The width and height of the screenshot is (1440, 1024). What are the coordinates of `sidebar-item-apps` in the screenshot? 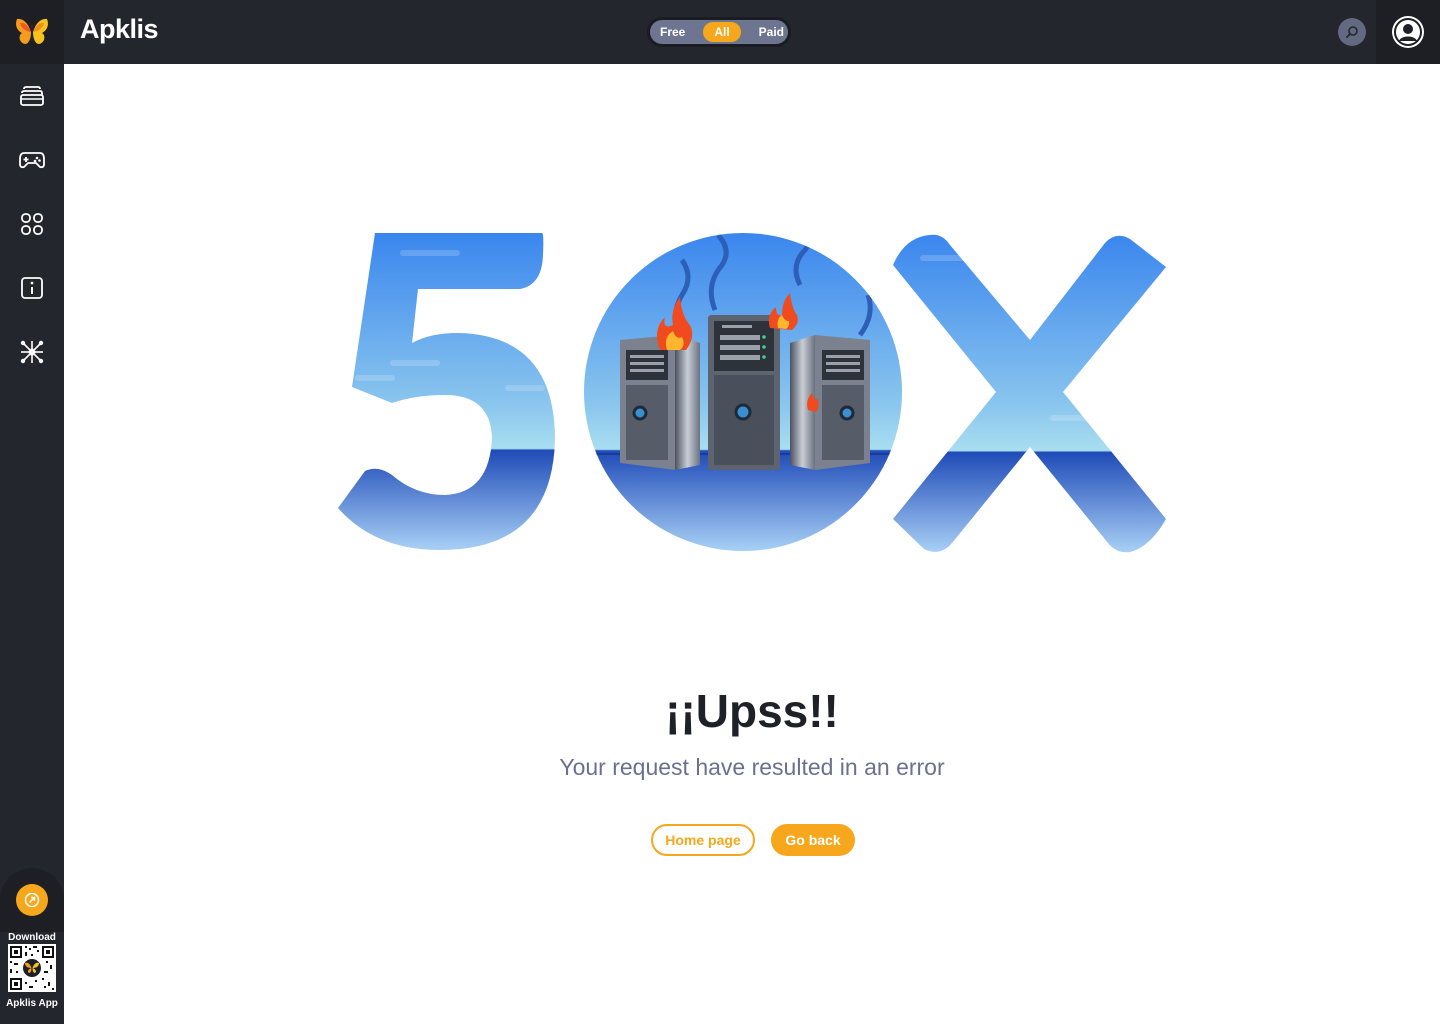 It's located at (32, 96).